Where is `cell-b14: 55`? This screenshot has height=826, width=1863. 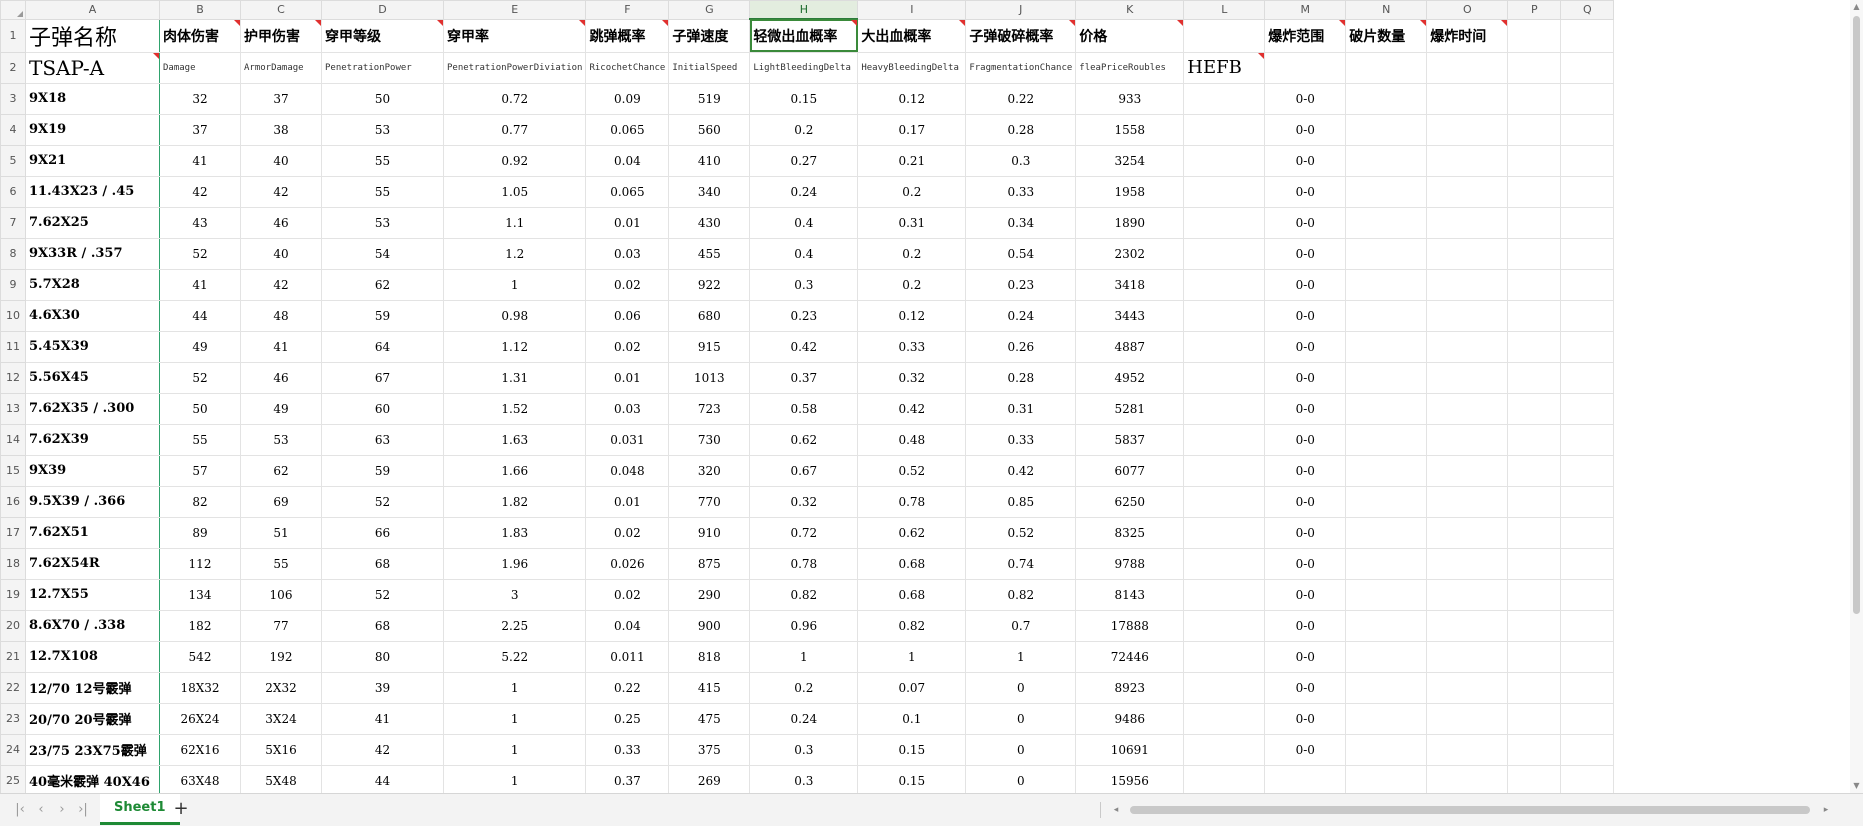 cell-b14: 55 is located at coordinates (200, 439).